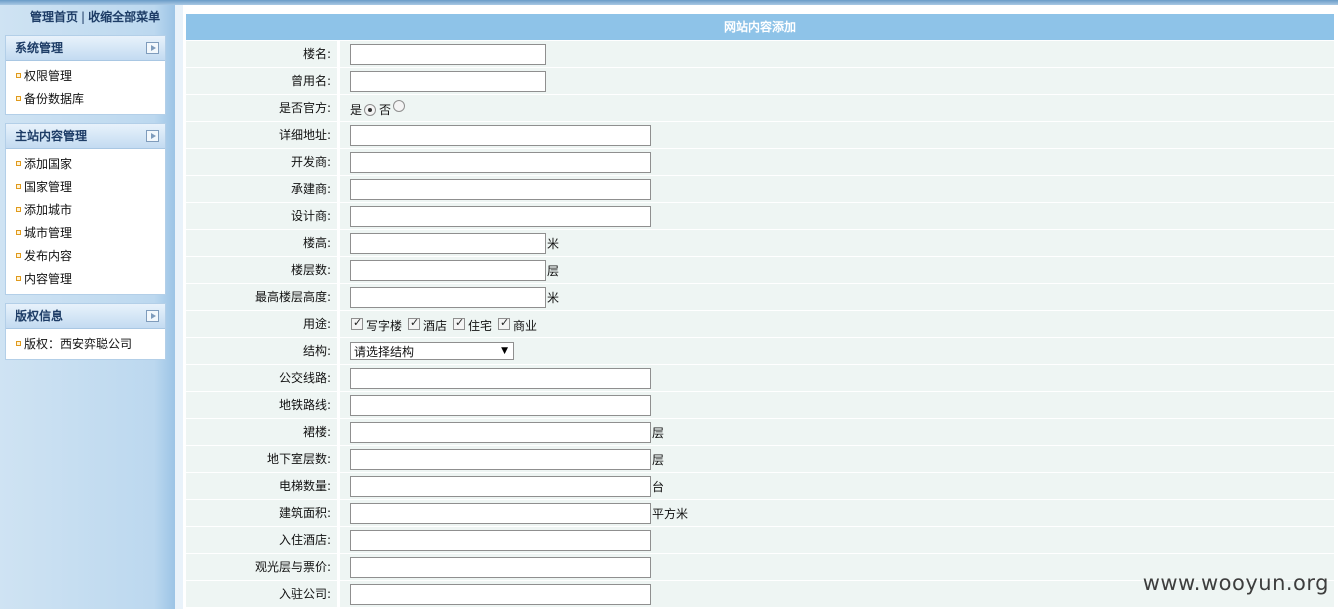 This screenshot has height=609, width=1338. What do you see at coordinates (500, 405) in the screenshot?
I see `metro-routes-input` at bounding box center [500, 405].